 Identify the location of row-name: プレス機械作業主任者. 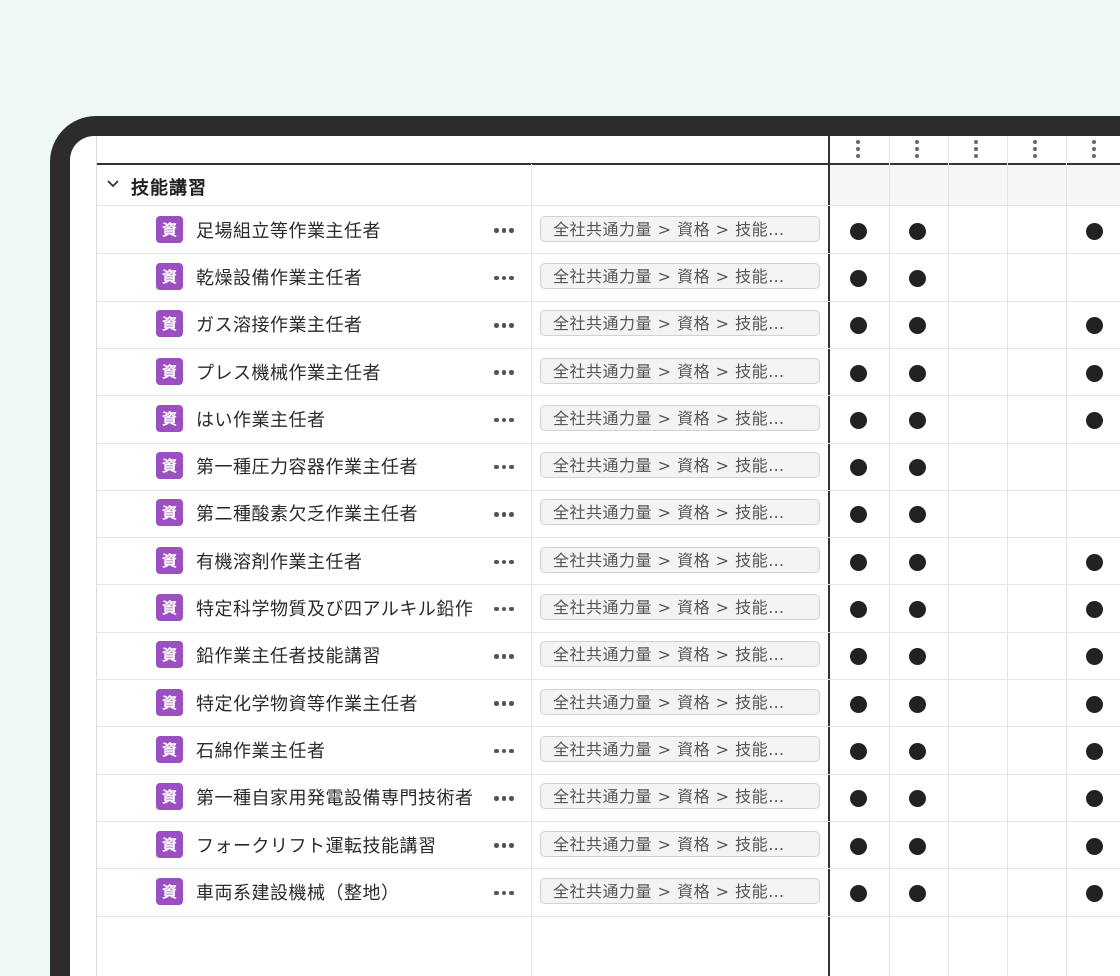
(288, 373).